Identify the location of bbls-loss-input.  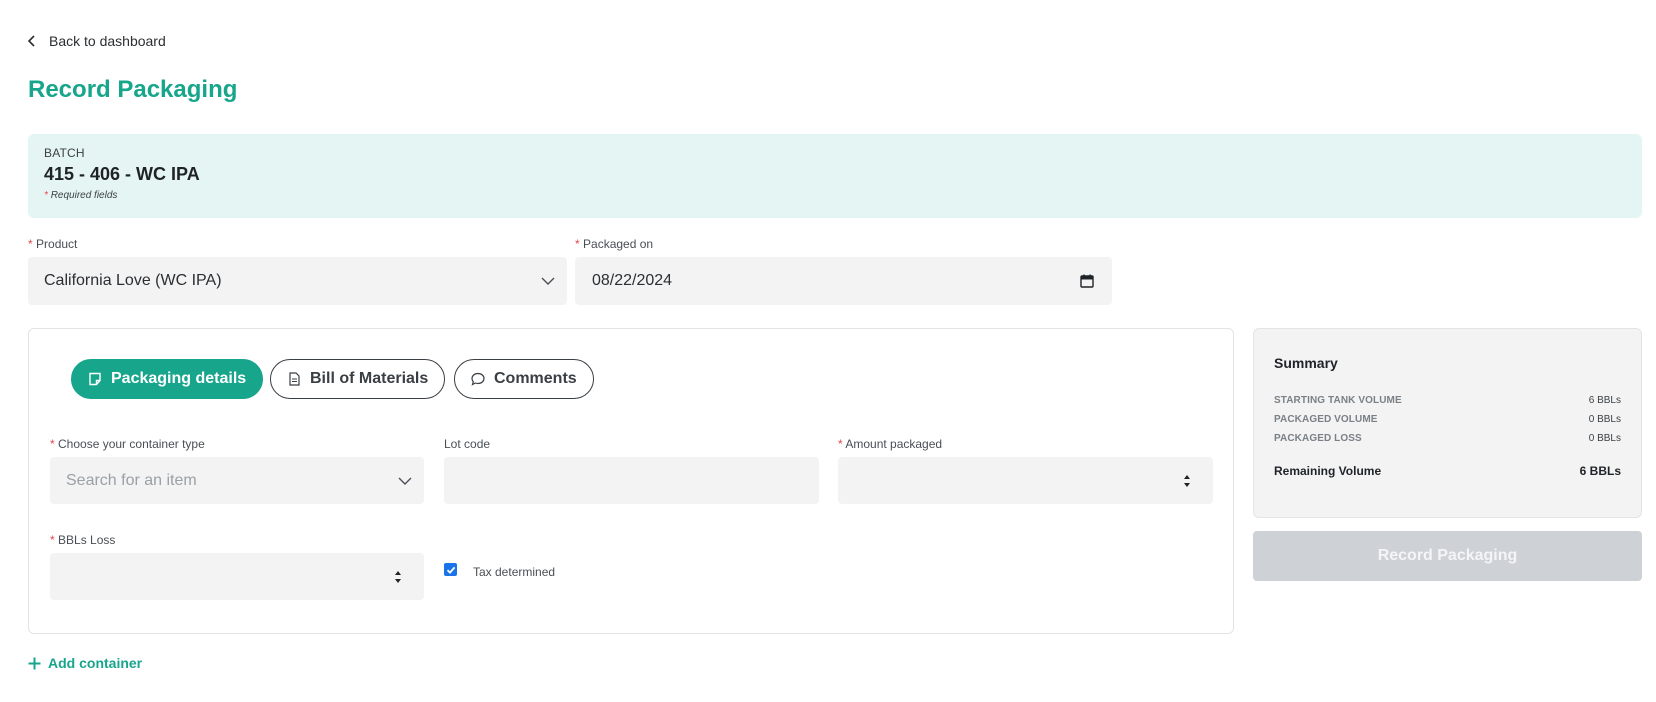
(237, 576).